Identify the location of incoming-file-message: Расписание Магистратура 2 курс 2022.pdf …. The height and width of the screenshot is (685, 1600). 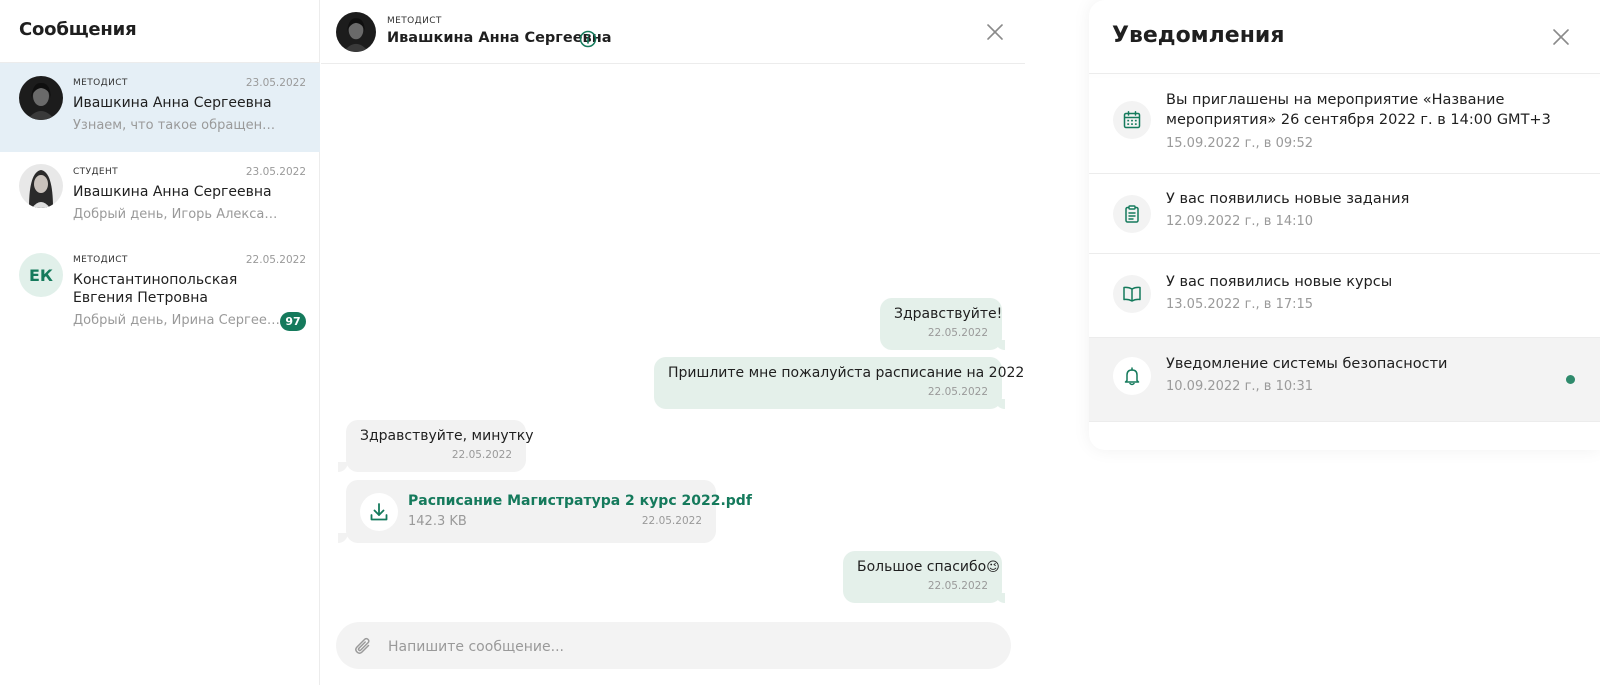
(549, 511).